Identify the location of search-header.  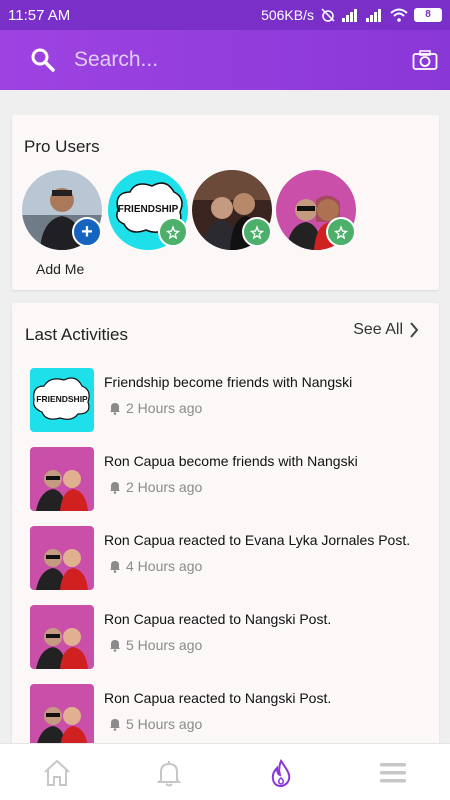
(225, 60).